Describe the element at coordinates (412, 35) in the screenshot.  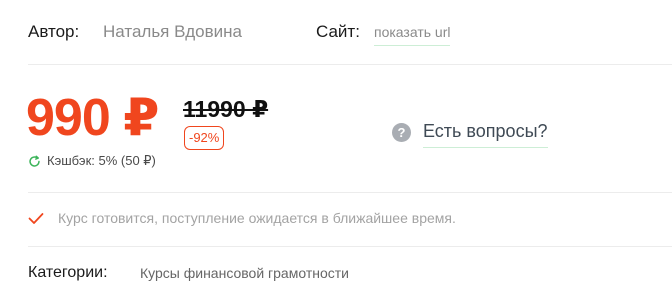
I see `show-url-link: показать url` at that location.